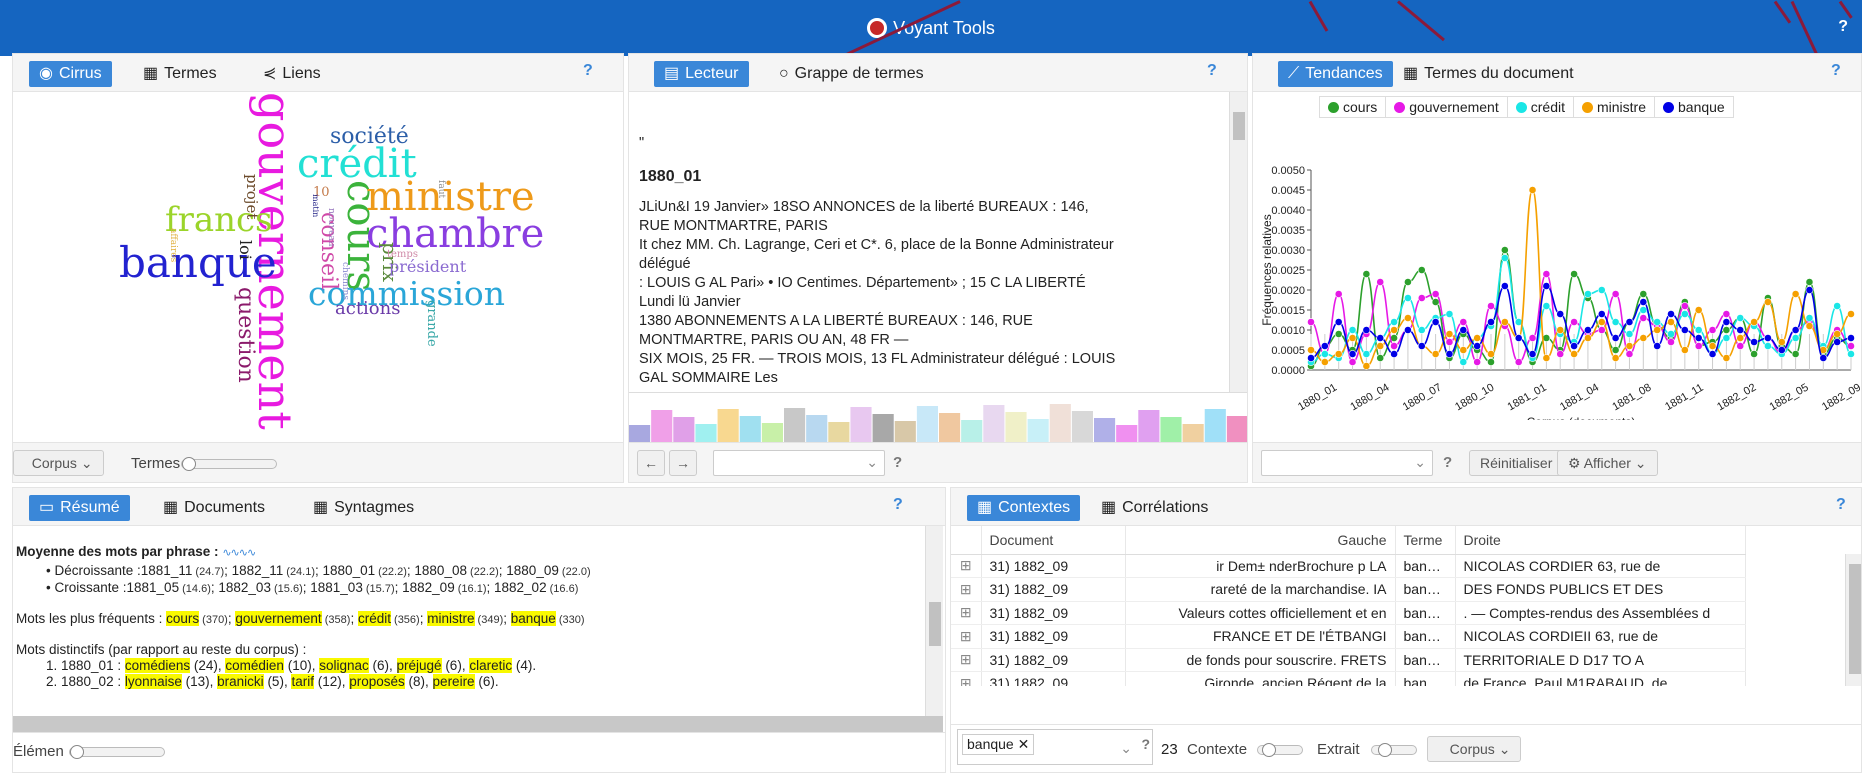 This screenshot has width=1862, height=773. I want to click on term-link: tarif, so click(302, 681).